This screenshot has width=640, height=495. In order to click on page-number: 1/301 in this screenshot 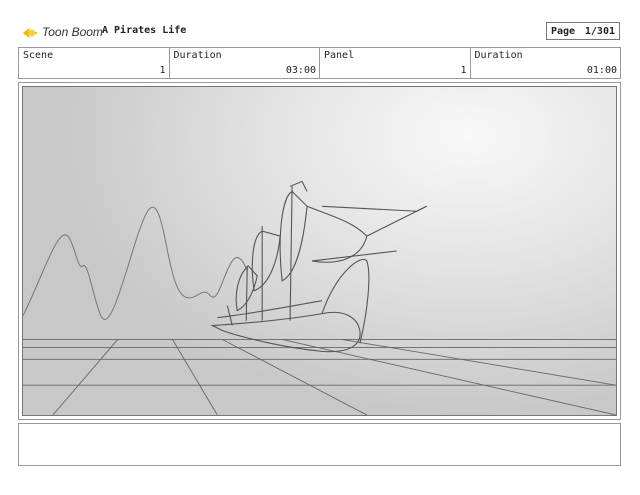, I will do `click(599, 31)`.